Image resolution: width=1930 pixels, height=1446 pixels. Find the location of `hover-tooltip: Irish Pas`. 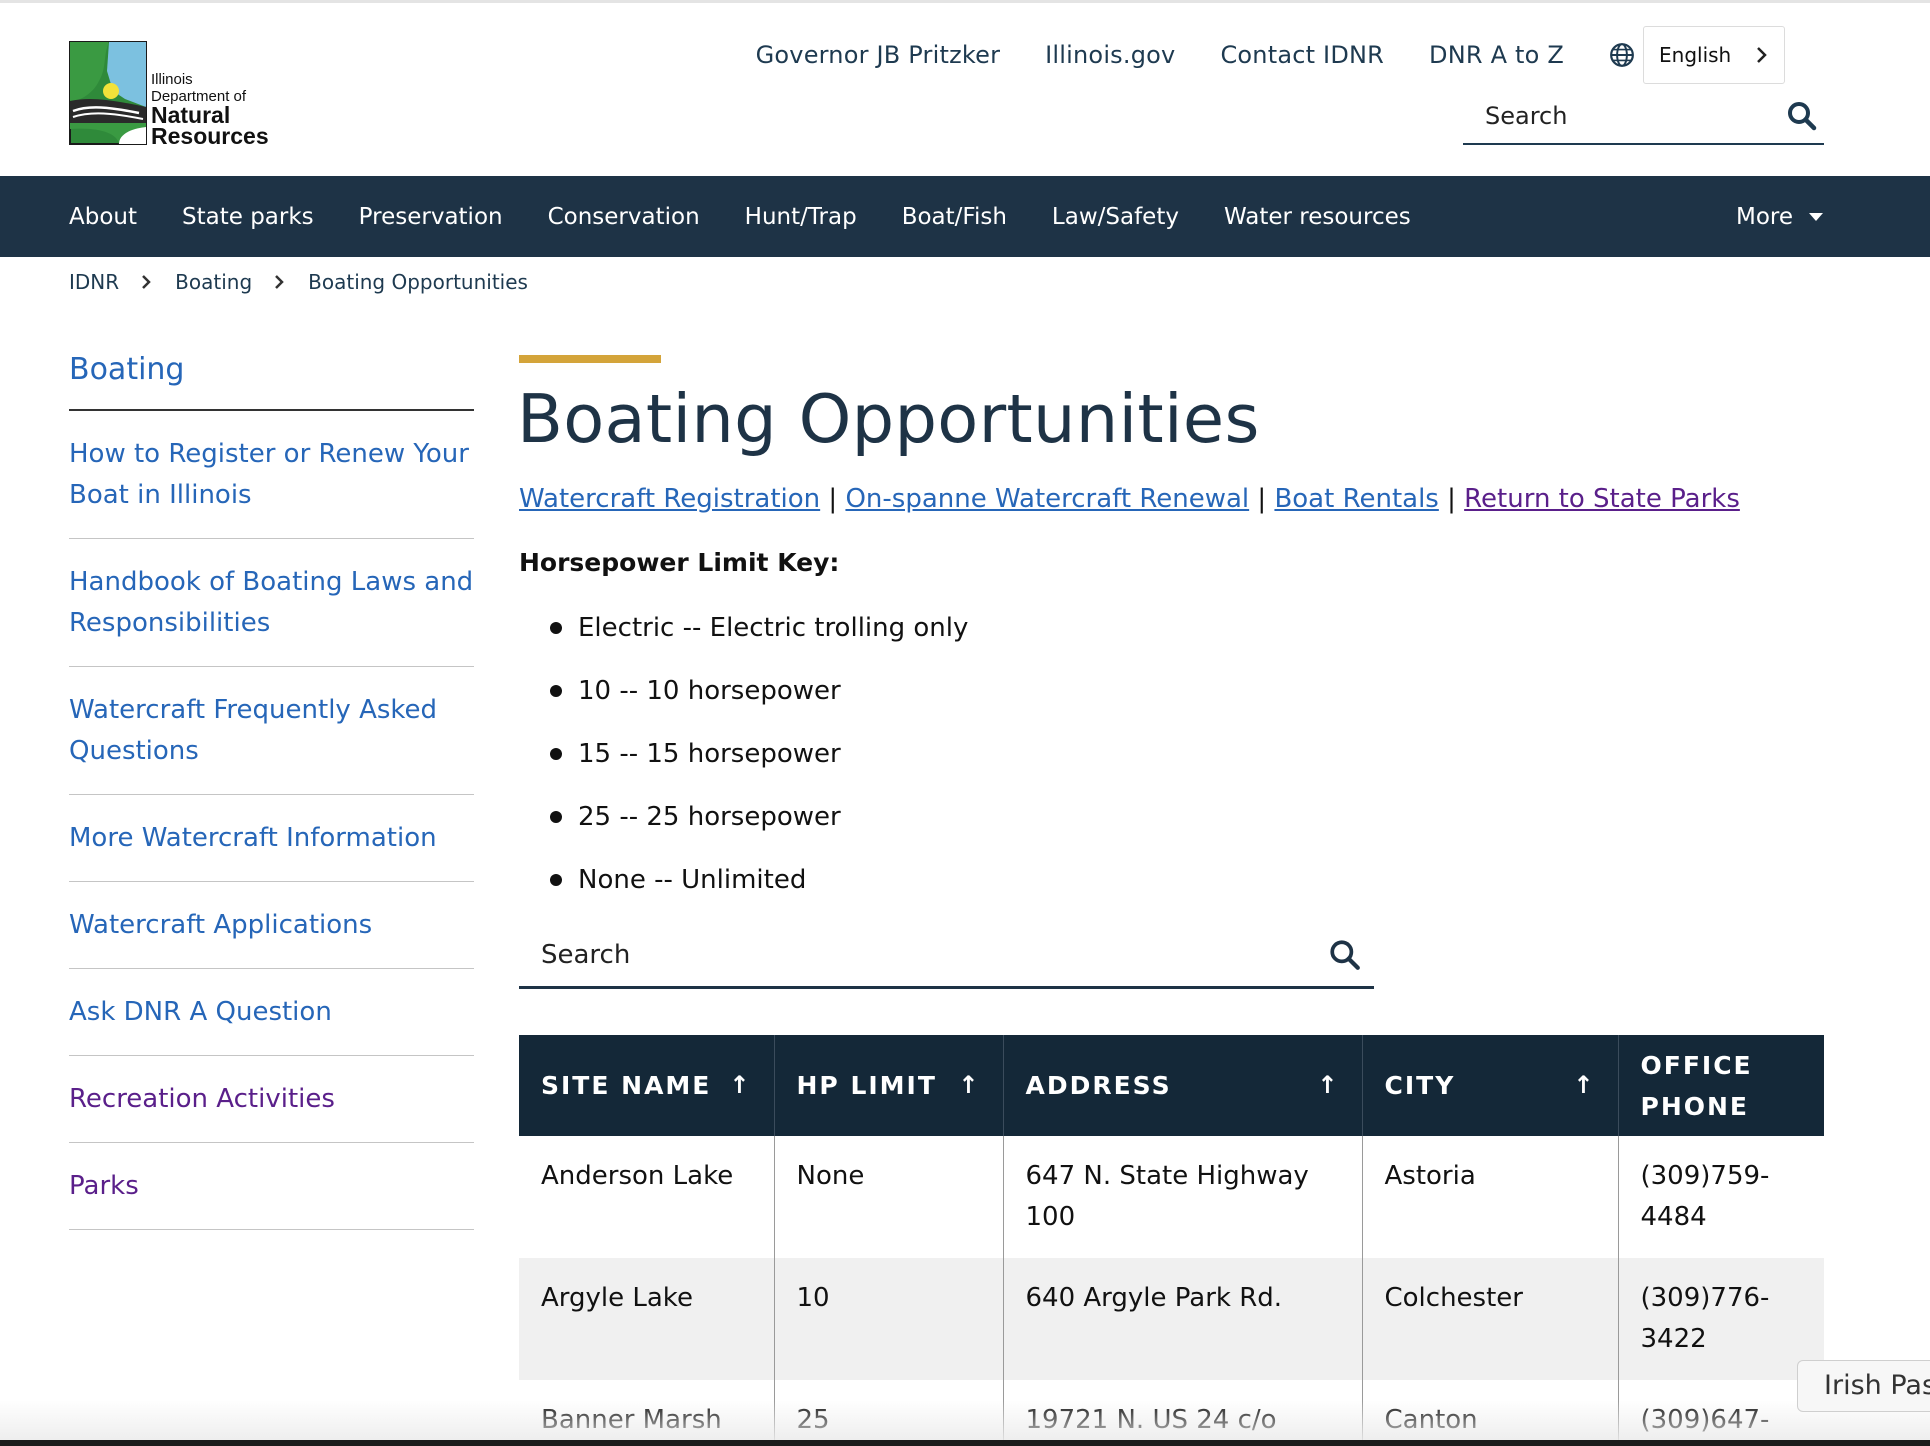

hover-tooltip: Irish Pas is located at coordinates (1863, 1386).